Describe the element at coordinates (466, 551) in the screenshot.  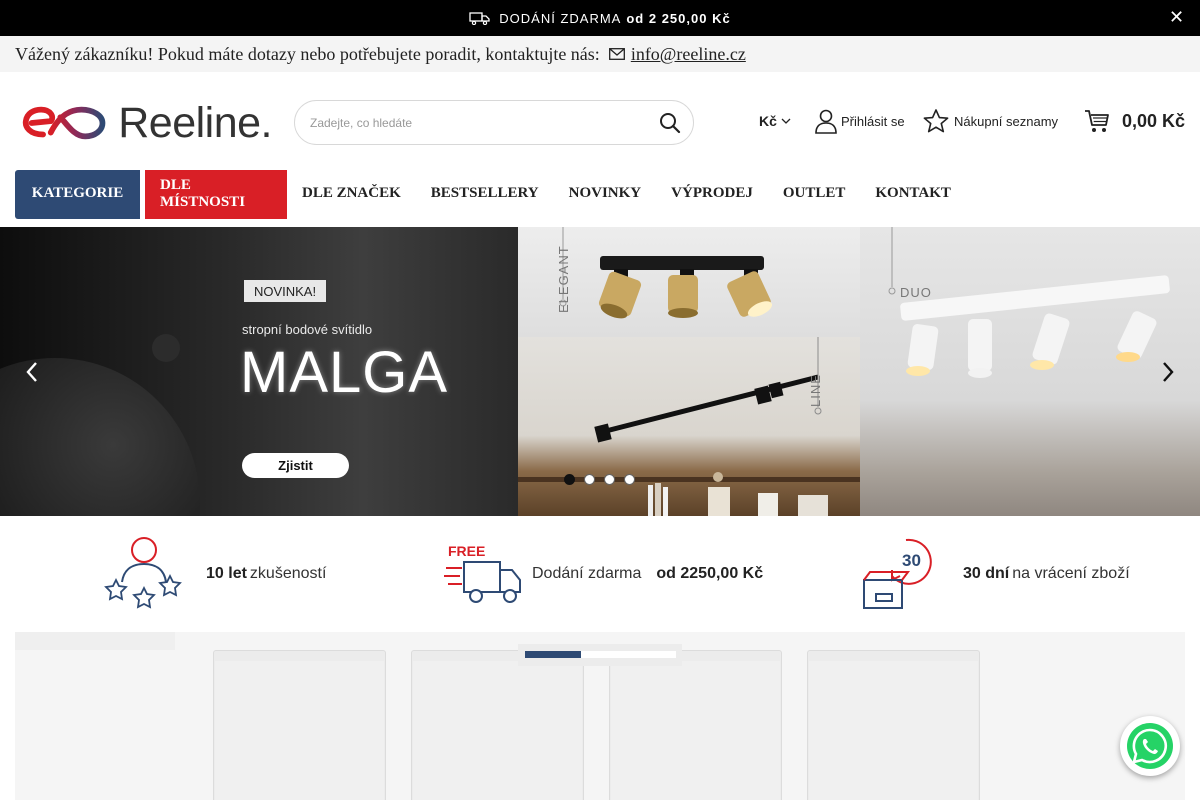
I see `free-label: FREE` at that location.